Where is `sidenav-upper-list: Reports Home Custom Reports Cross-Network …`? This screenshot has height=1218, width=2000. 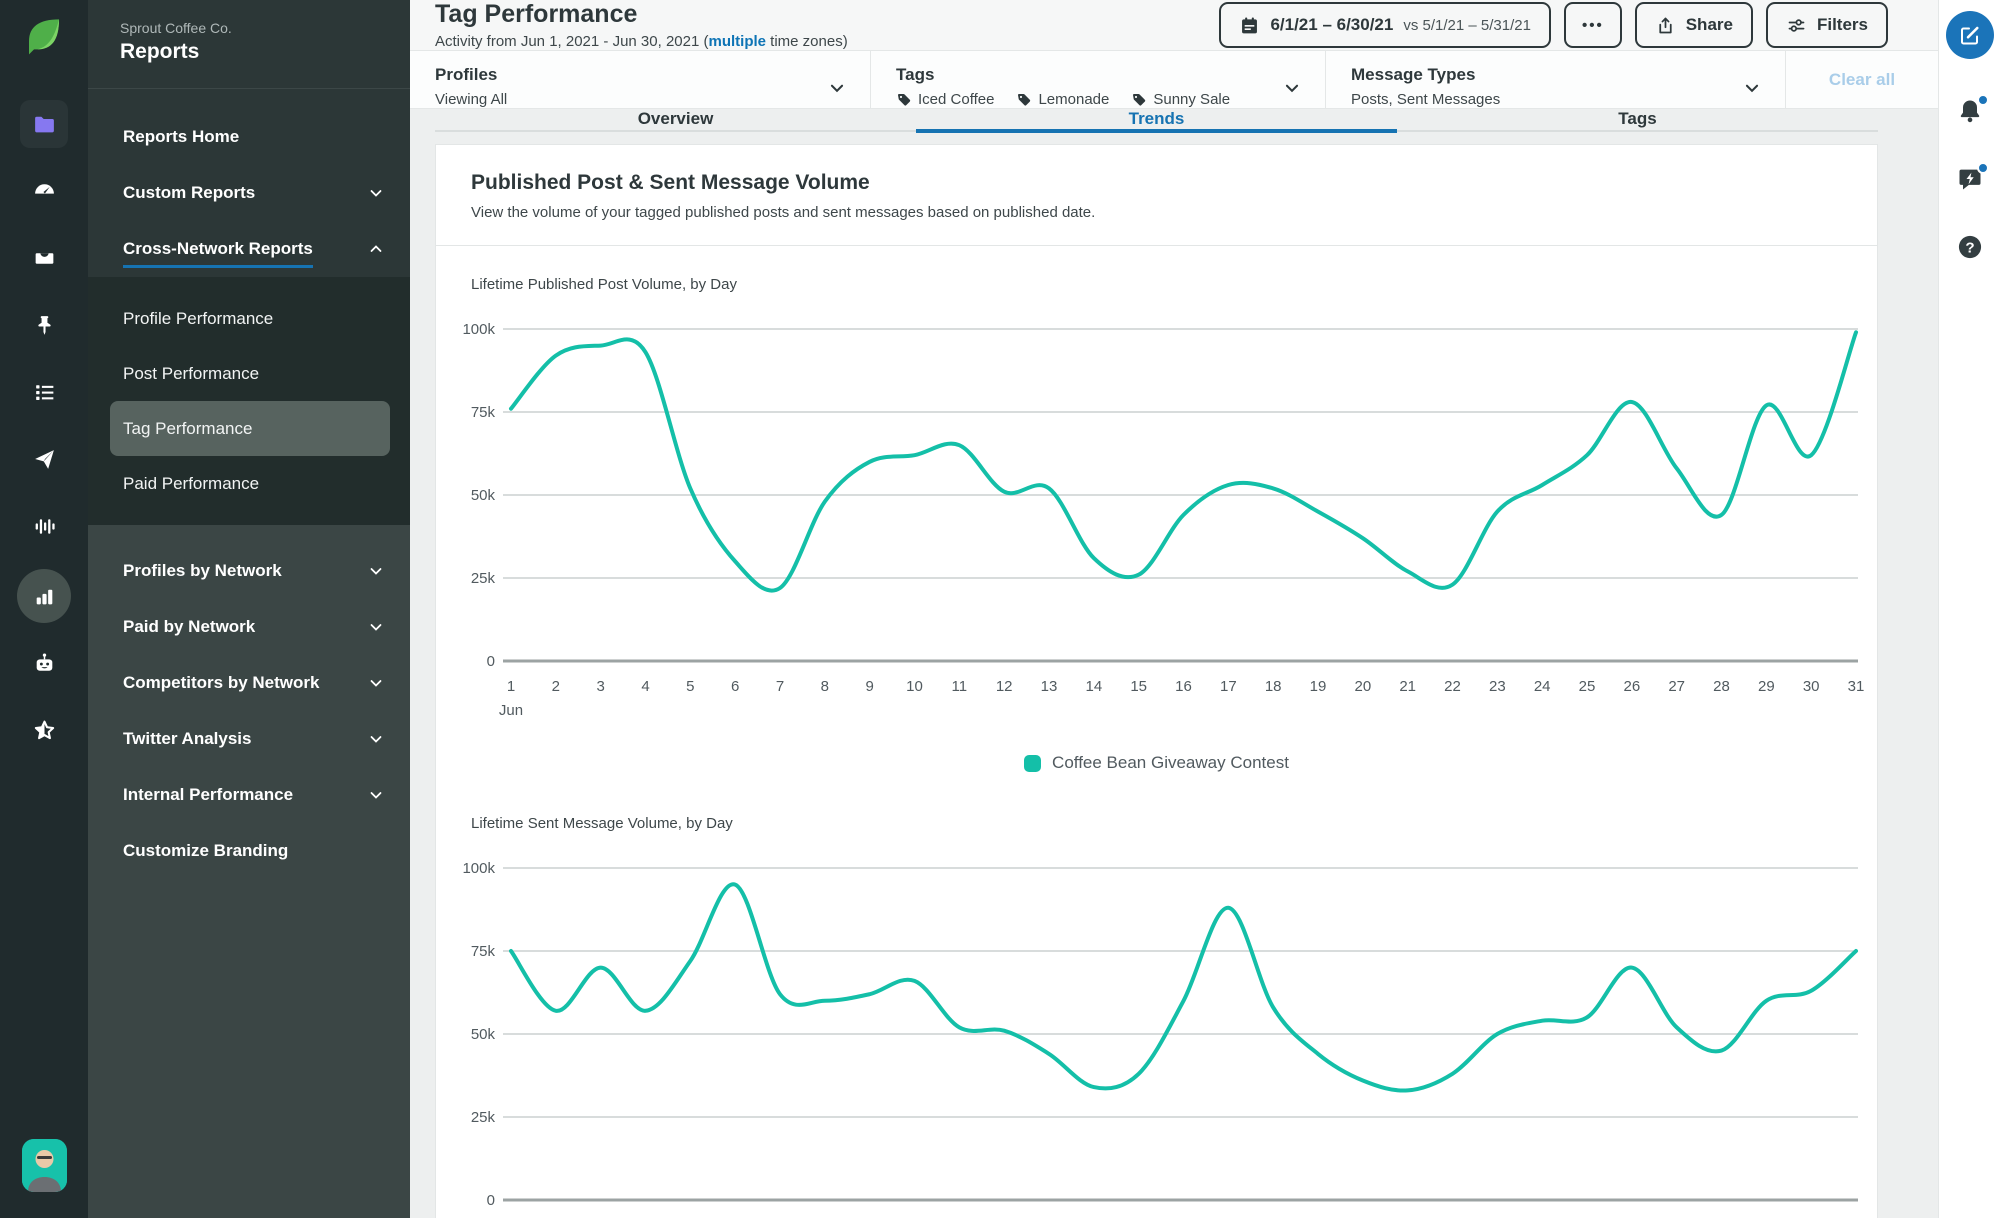 sidenav-upper-list: Reports Home Custom Reports Cross-Network … is located at coordinates (249, 183).